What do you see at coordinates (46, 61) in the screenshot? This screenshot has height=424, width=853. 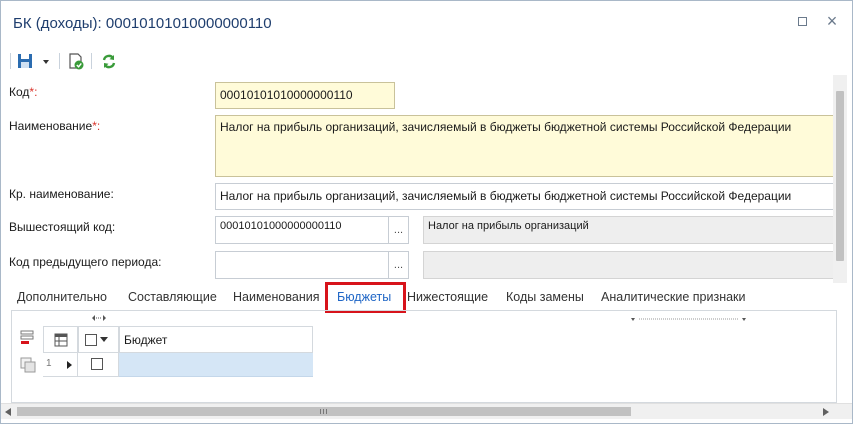 I see `dropdown-arrow-icon` at bounding box center [46, 61].